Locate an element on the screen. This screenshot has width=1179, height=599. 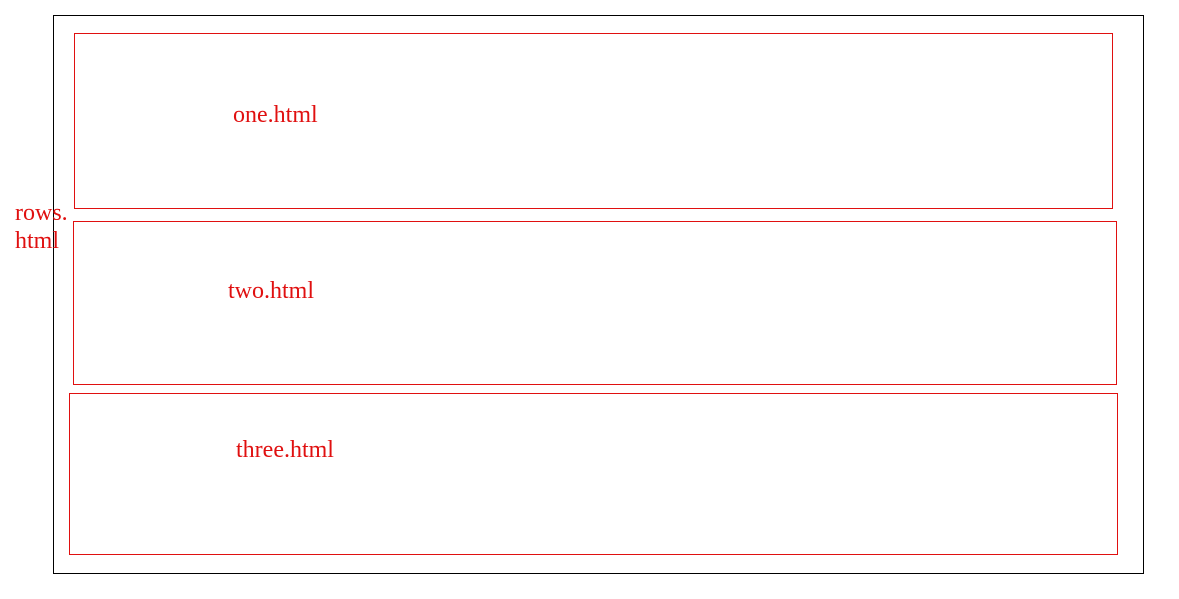
frame-row-3-label: three.html is located at coordinates (285, 450).